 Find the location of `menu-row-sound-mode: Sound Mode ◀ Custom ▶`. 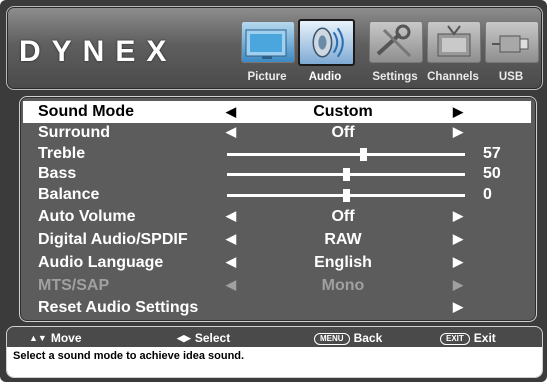

menu-row-sound-mode: Sound Mode ◀ Custom ▶ is located at coordinates (277, 112).